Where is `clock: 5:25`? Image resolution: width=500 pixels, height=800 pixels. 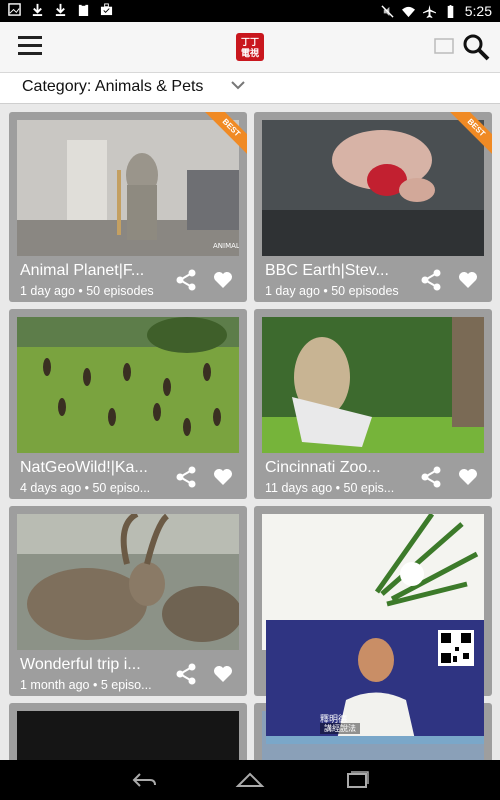
clock: 5:25 is located at coordinates (478, 11).